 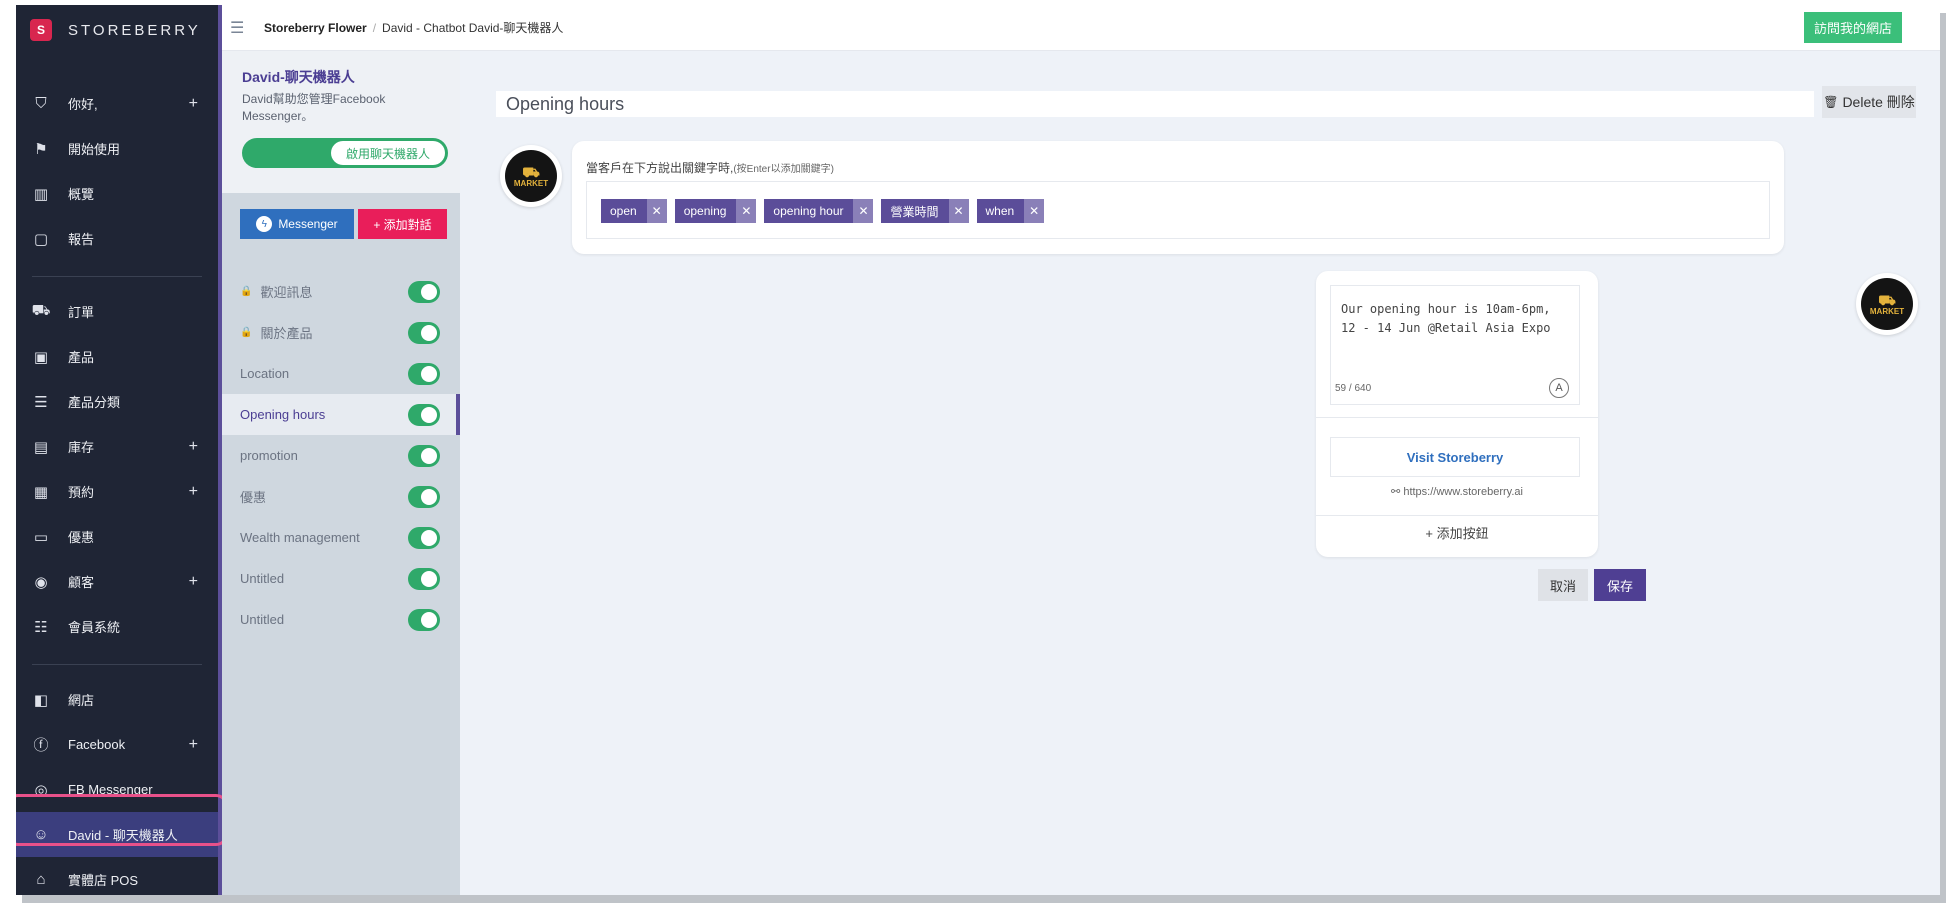 What do you see at coordinates (341, 455) in the screenshot?
I see `conversation-item: promotion` at bounding box center [341, 455].